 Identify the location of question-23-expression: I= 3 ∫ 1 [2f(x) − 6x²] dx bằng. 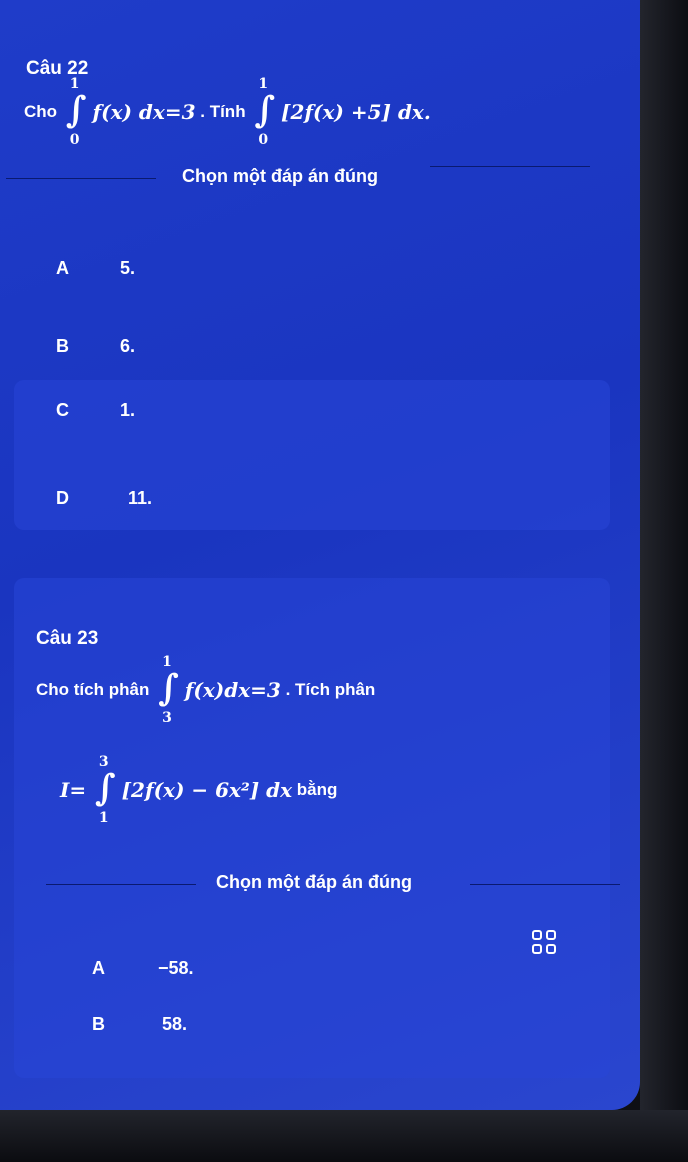
(199, 790).